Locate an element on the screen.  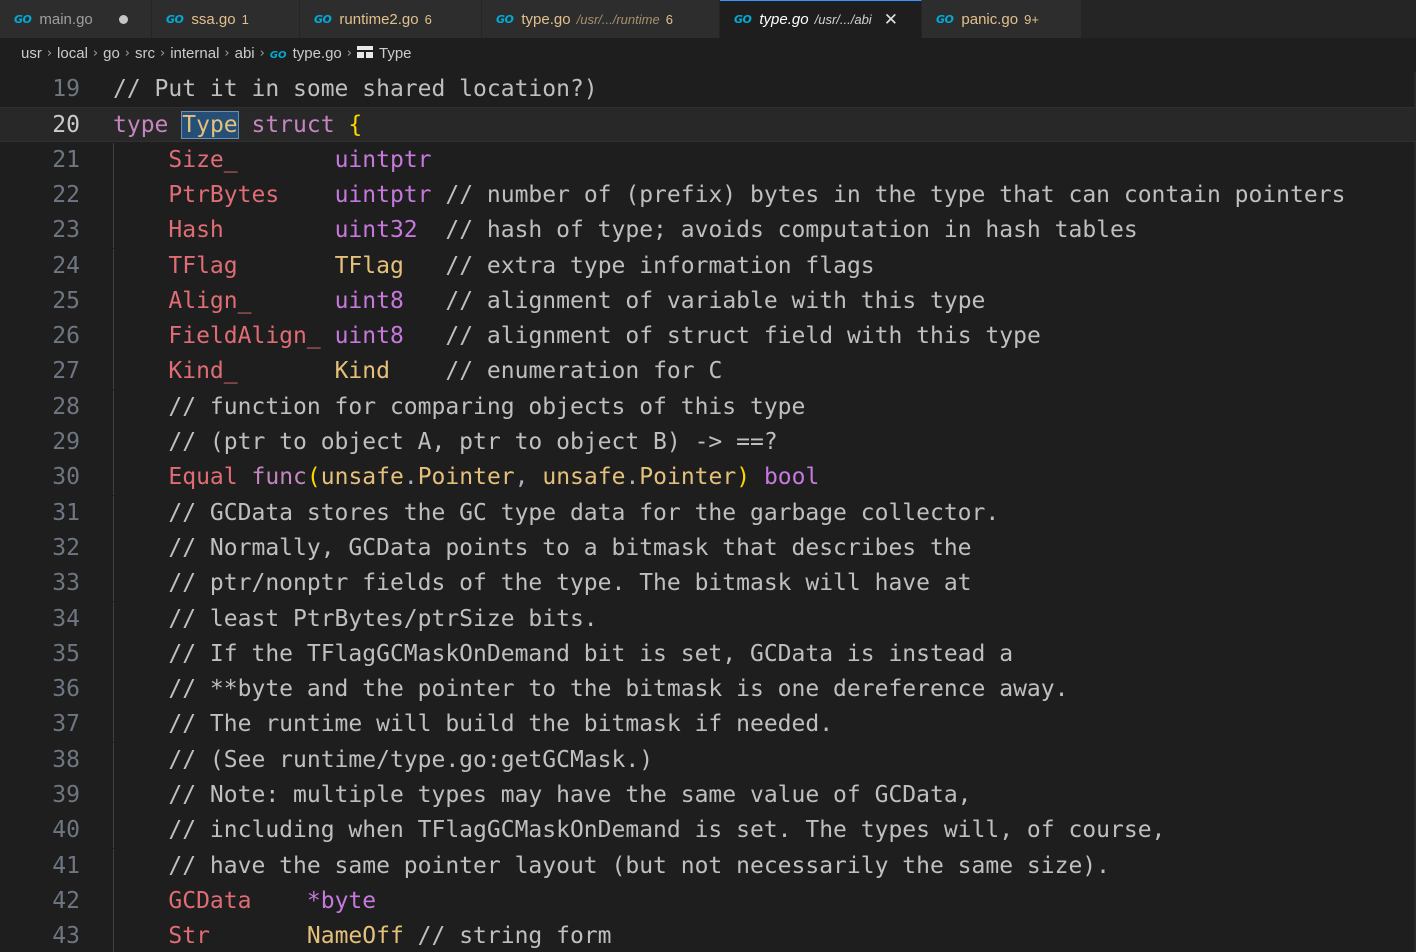
code-text: type Type struct { is located at coordinates (237, 125).